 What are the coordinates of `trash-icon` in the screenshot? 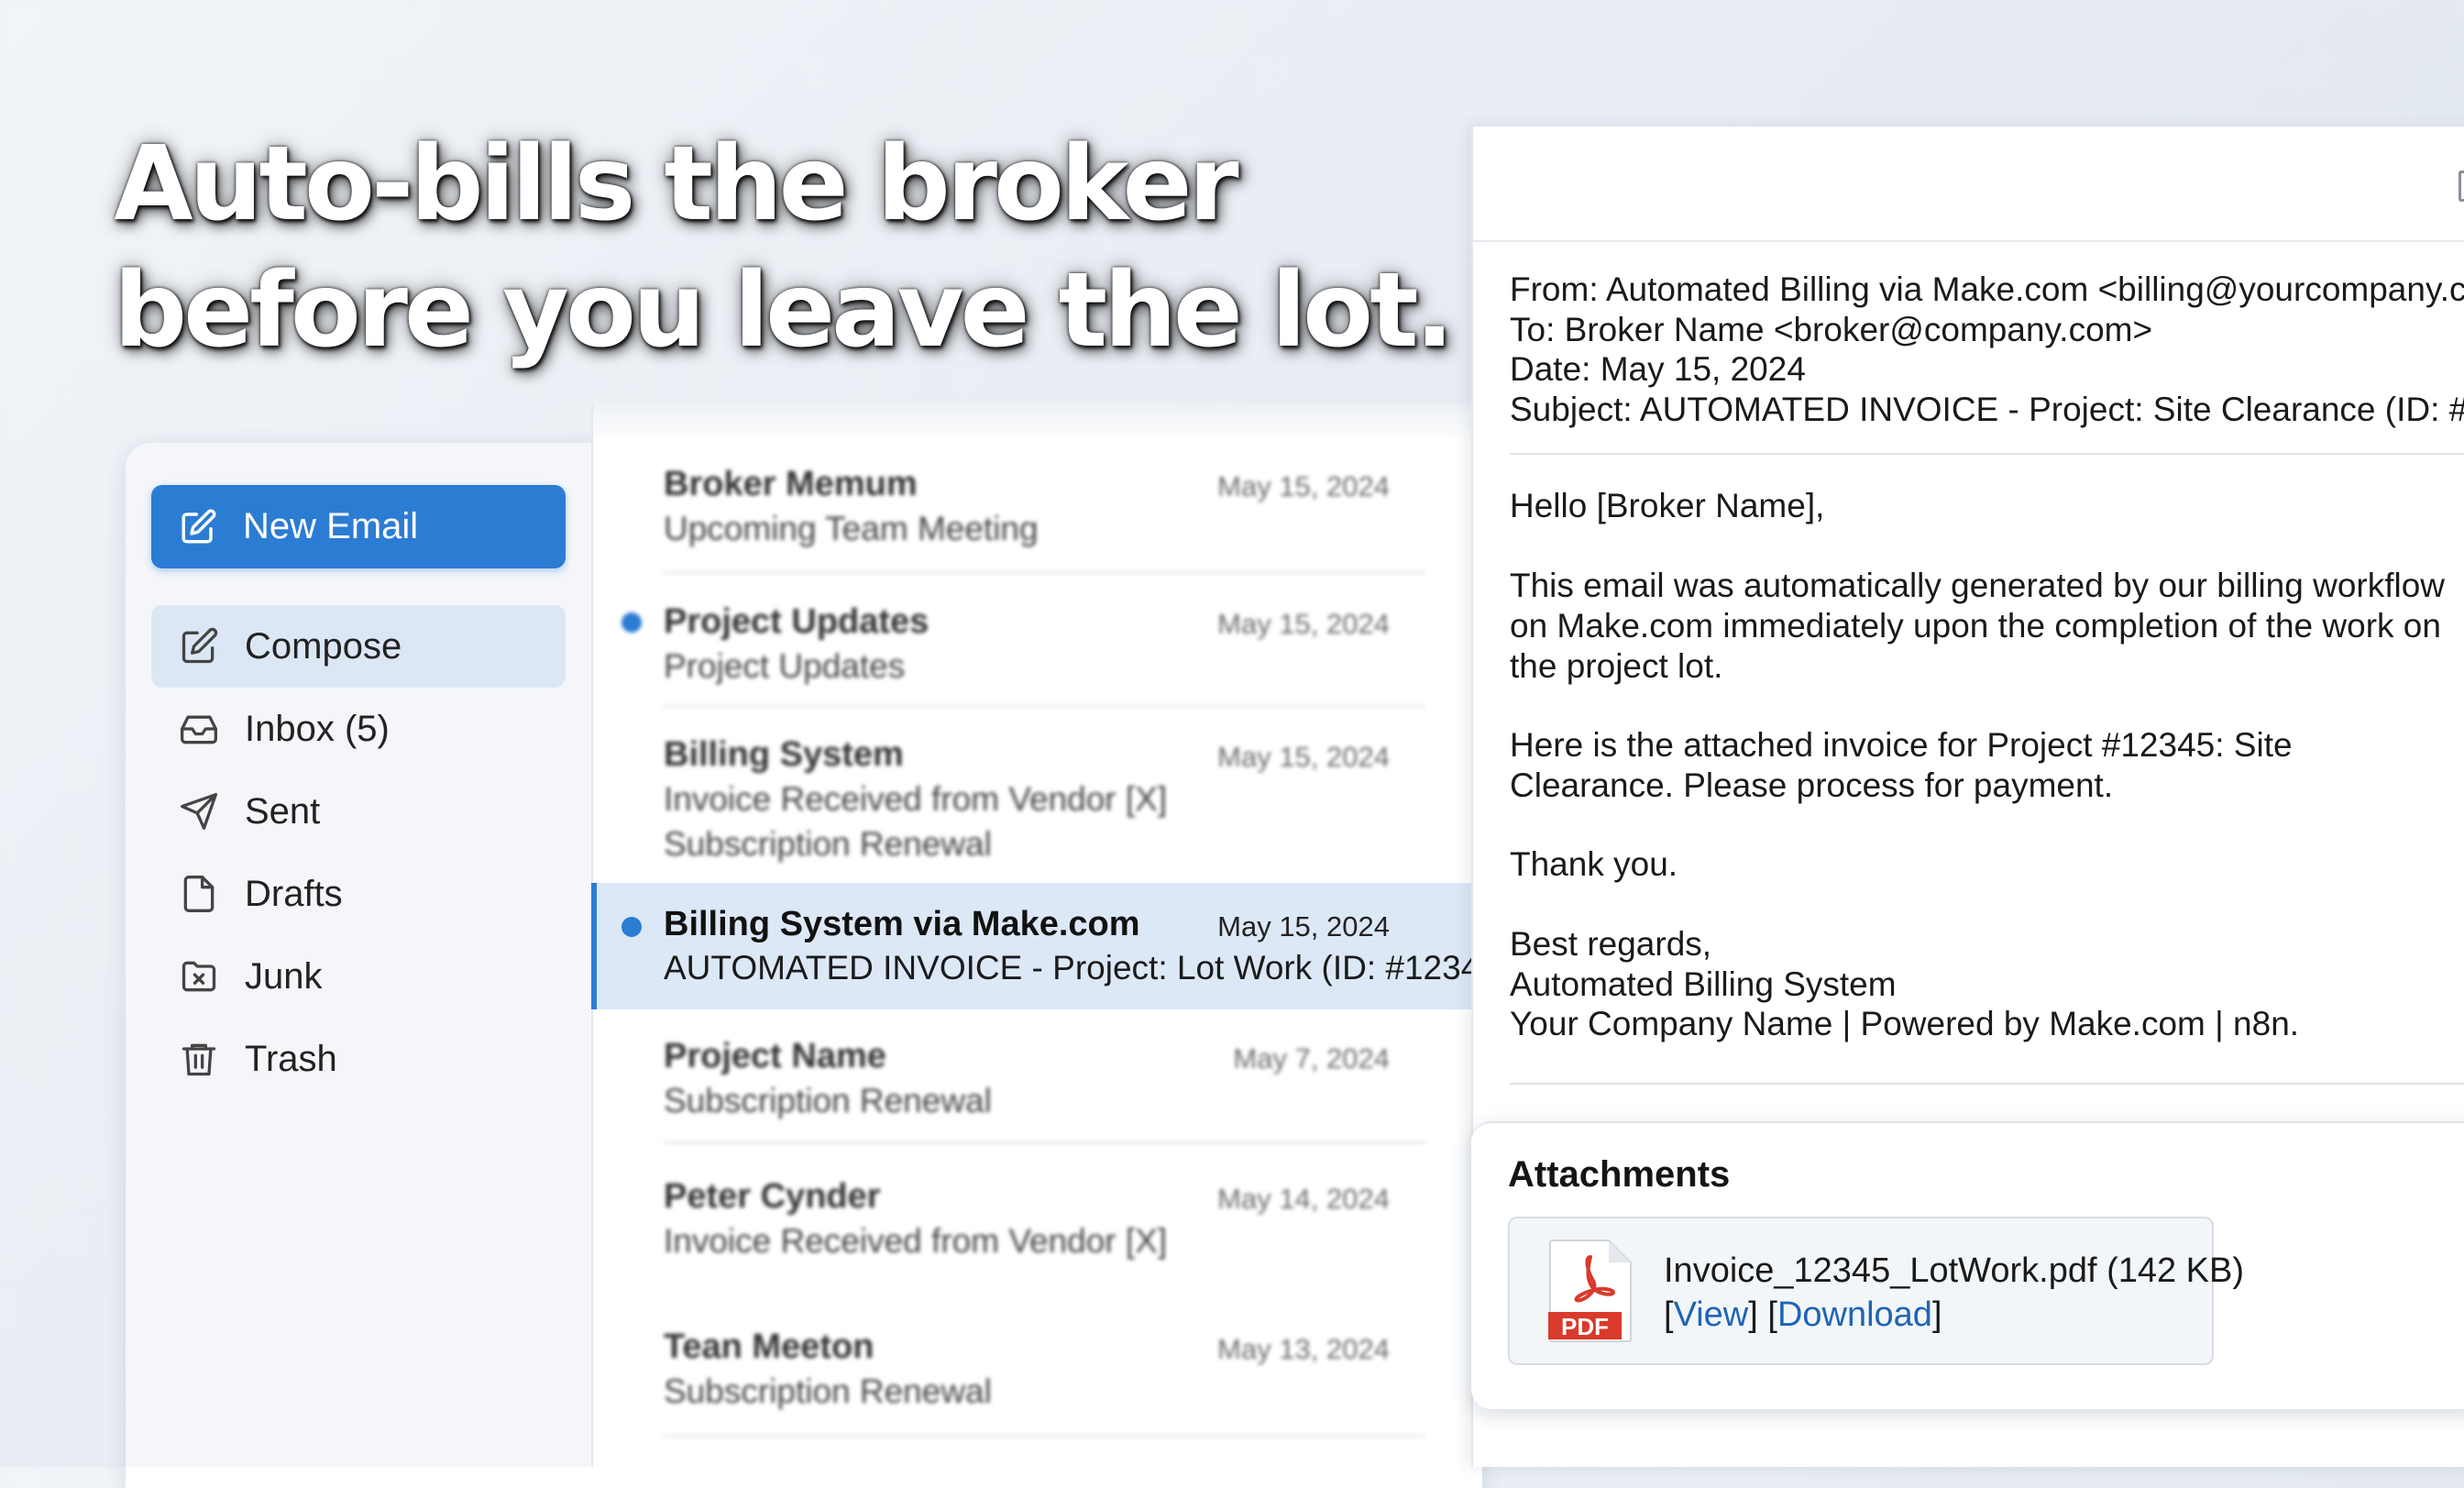 It's located at (199, 1059).